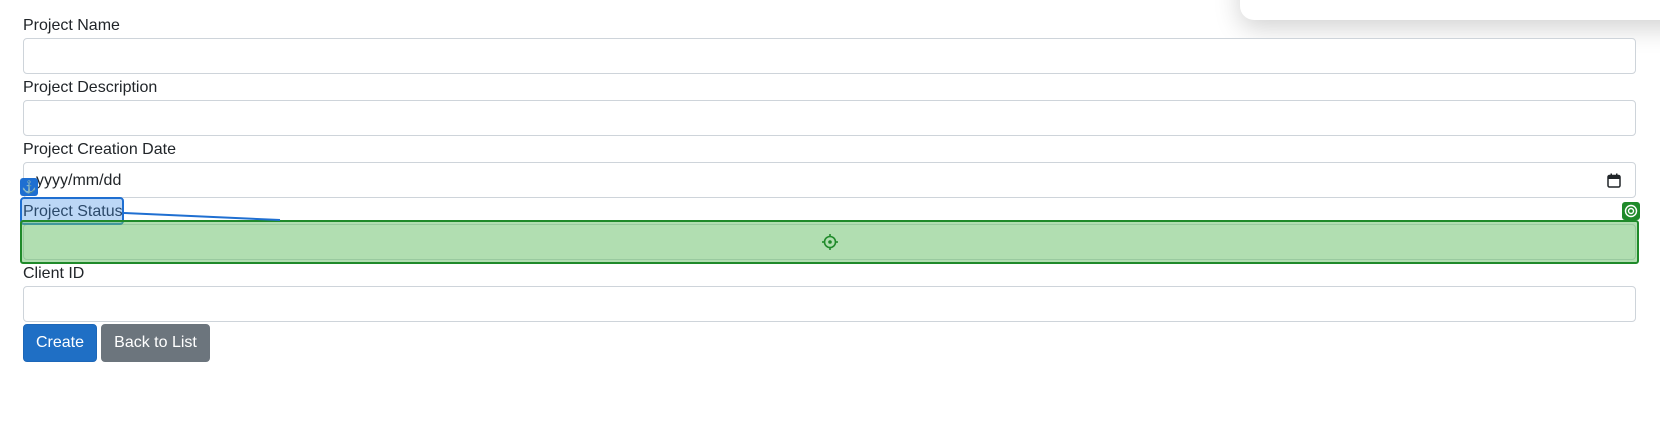  I want to click on floating-panel-shadow, so click(1450, 10).